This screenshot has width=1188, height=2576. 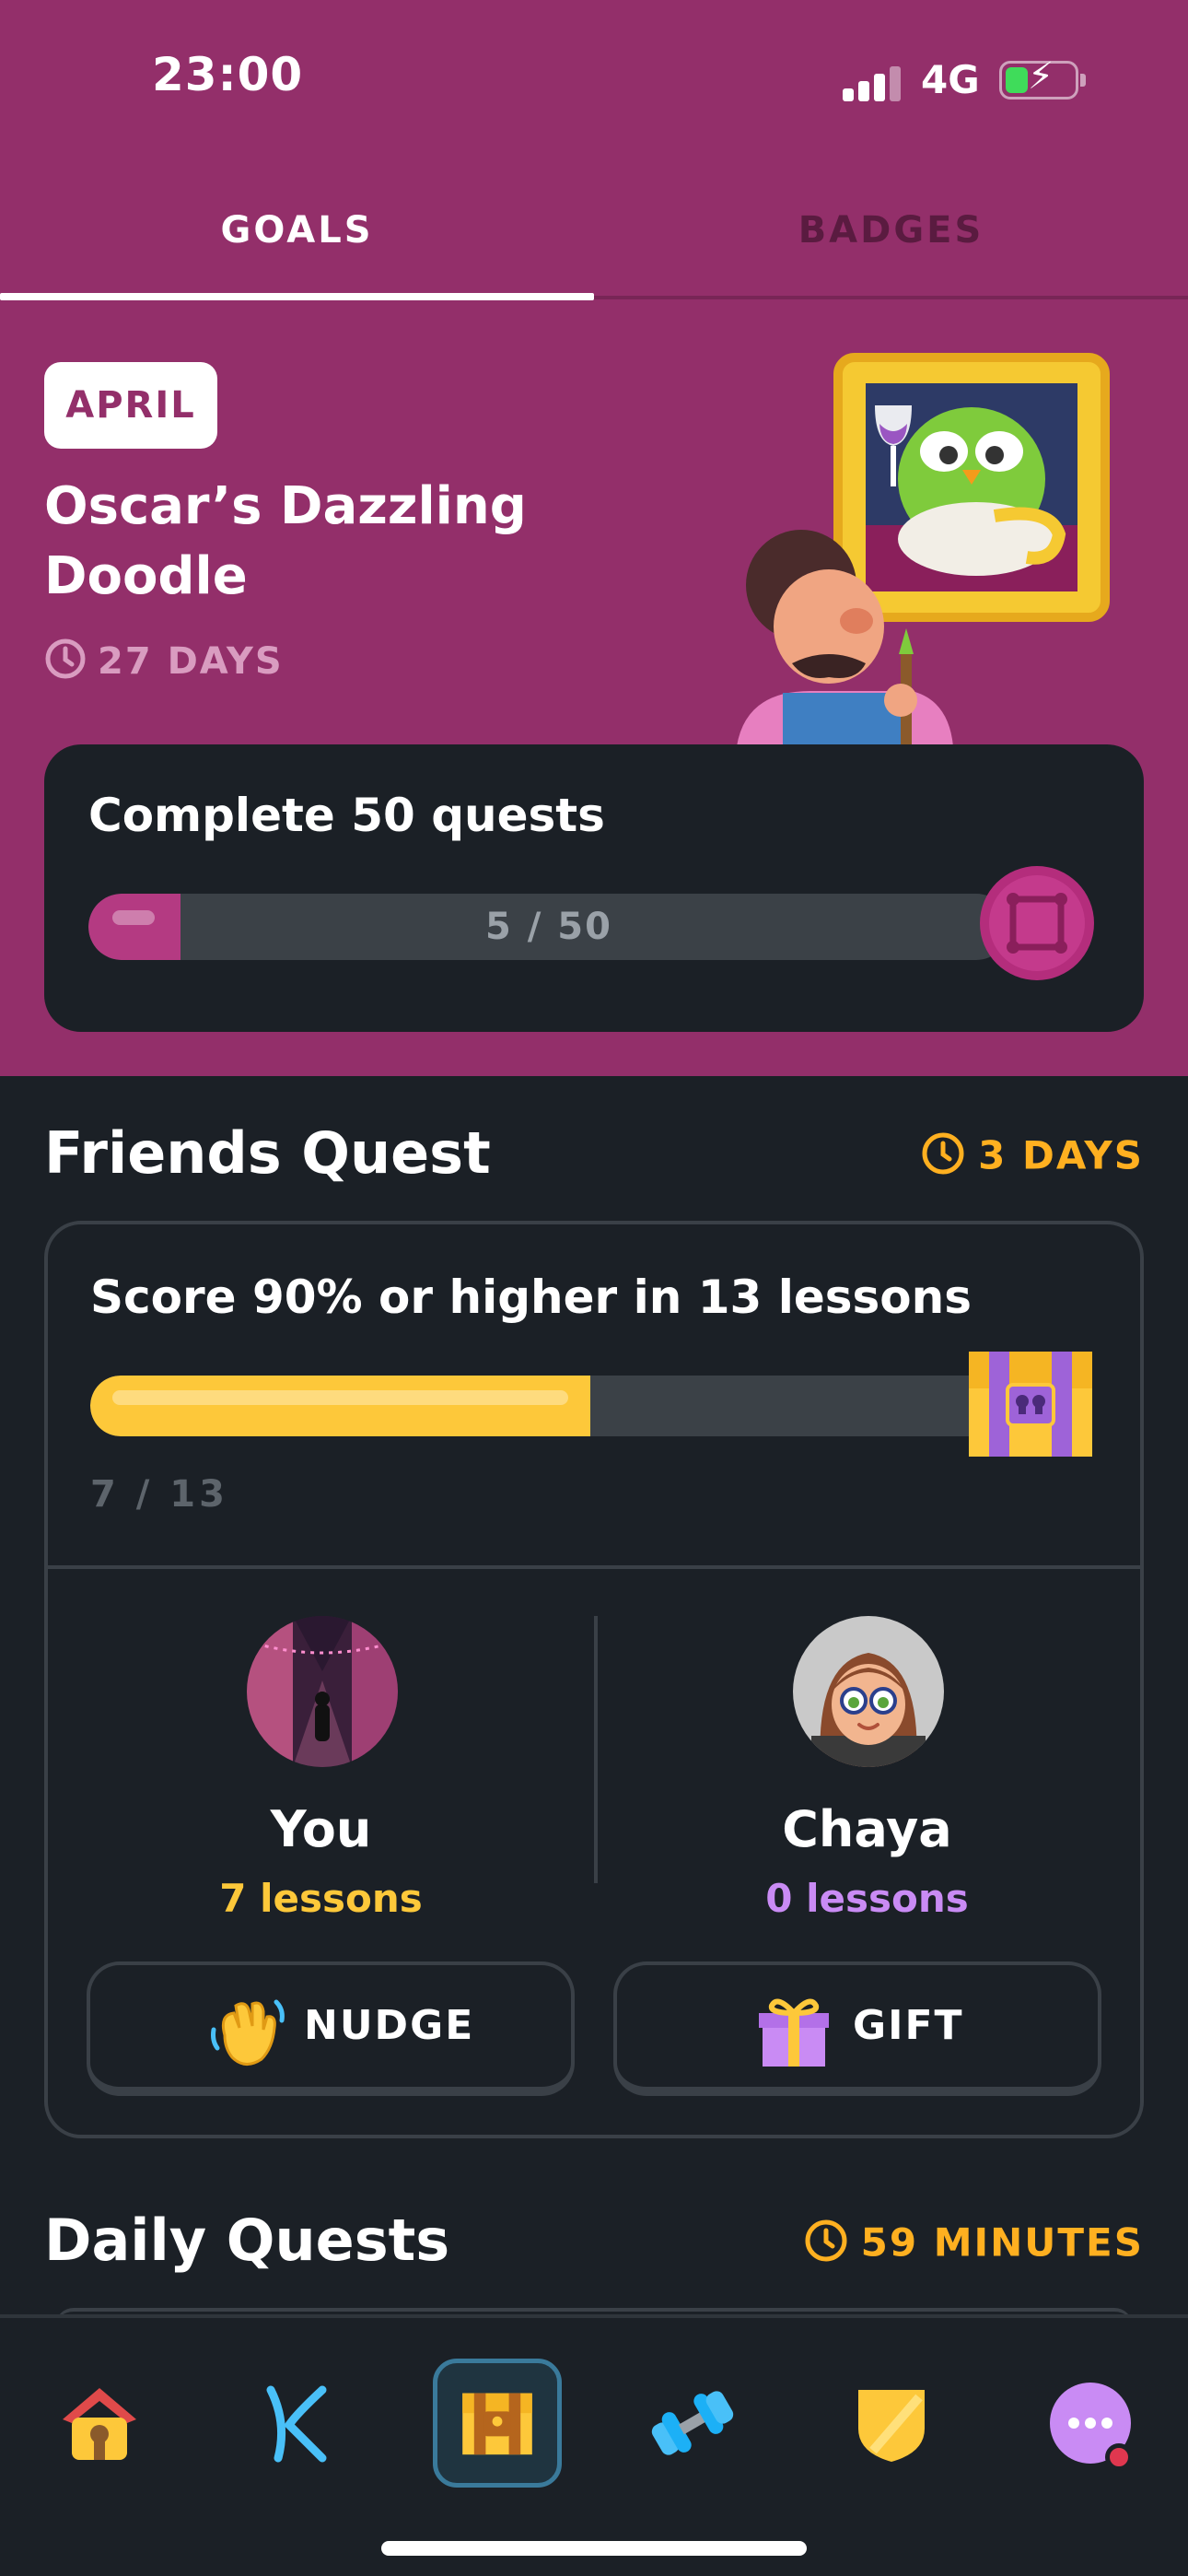 I want to click on nav-home, so click(x=99, y=2423).